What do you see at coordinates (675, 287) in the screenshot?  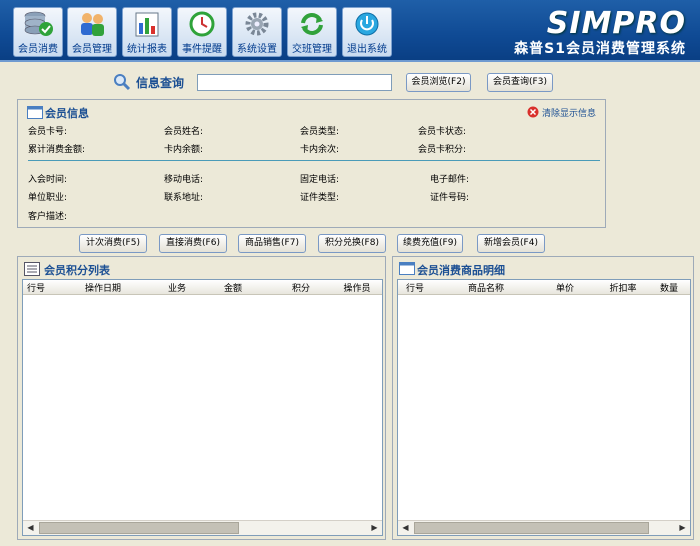 I see `column-header: 数量` at bounding box center [675, 287].